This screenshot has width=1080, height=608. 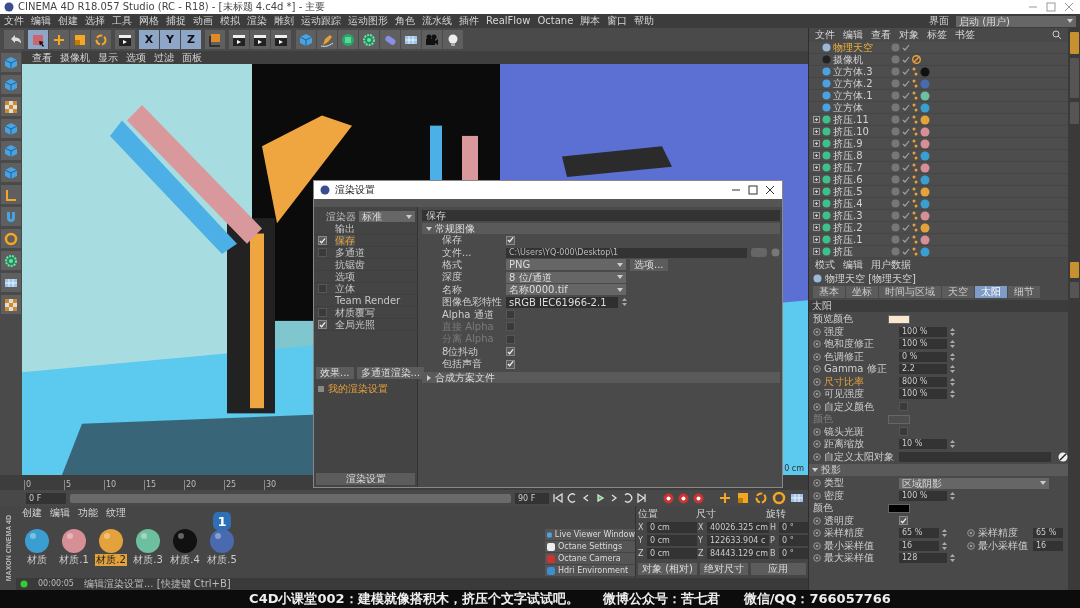 I want to click on color-profile-field: sRGB IEC61966-2.1, so click(x=562, y=302).